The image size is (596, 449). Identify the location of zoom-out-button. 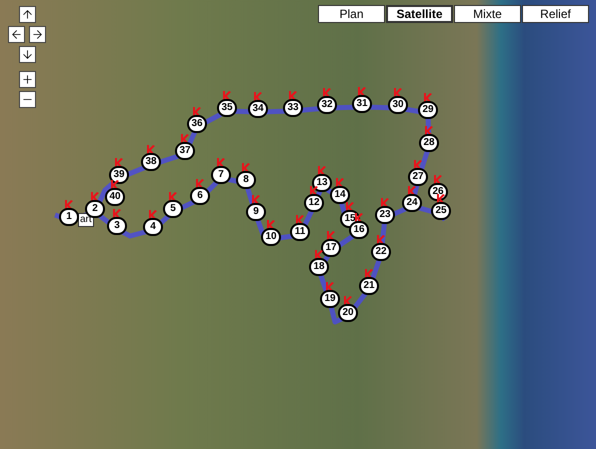
(27, 99).